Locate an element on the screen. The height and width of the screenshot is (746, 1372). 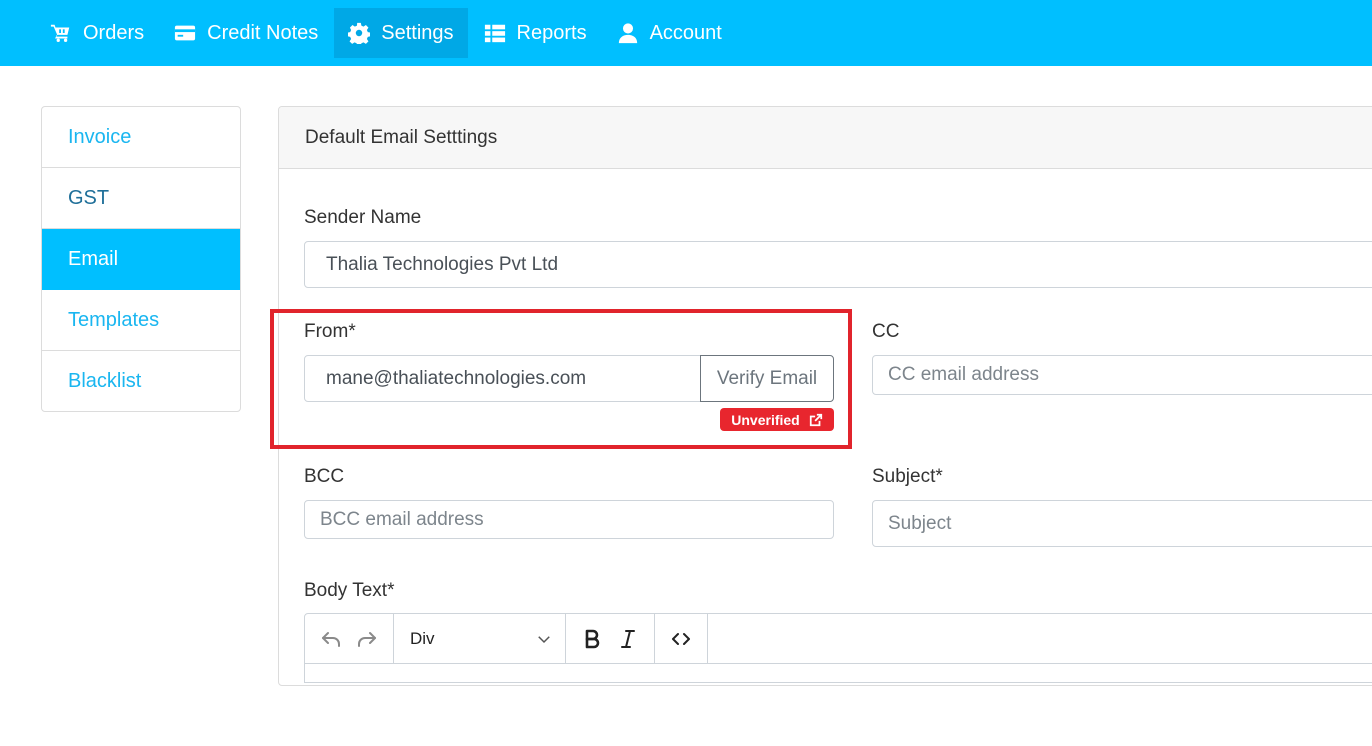
sidebar-item-invoice: Invoice is located at coordinates (141, 137).